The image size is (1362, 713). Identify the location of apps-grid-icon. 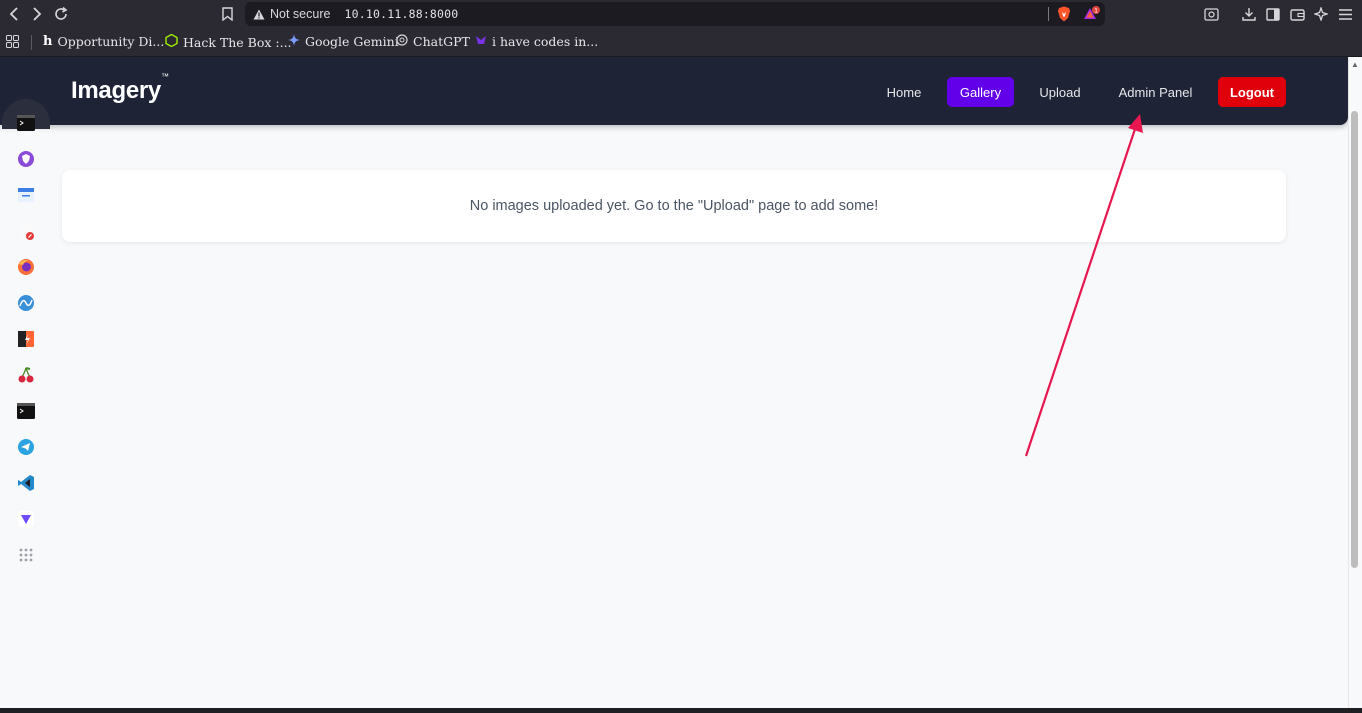
(12, 43).